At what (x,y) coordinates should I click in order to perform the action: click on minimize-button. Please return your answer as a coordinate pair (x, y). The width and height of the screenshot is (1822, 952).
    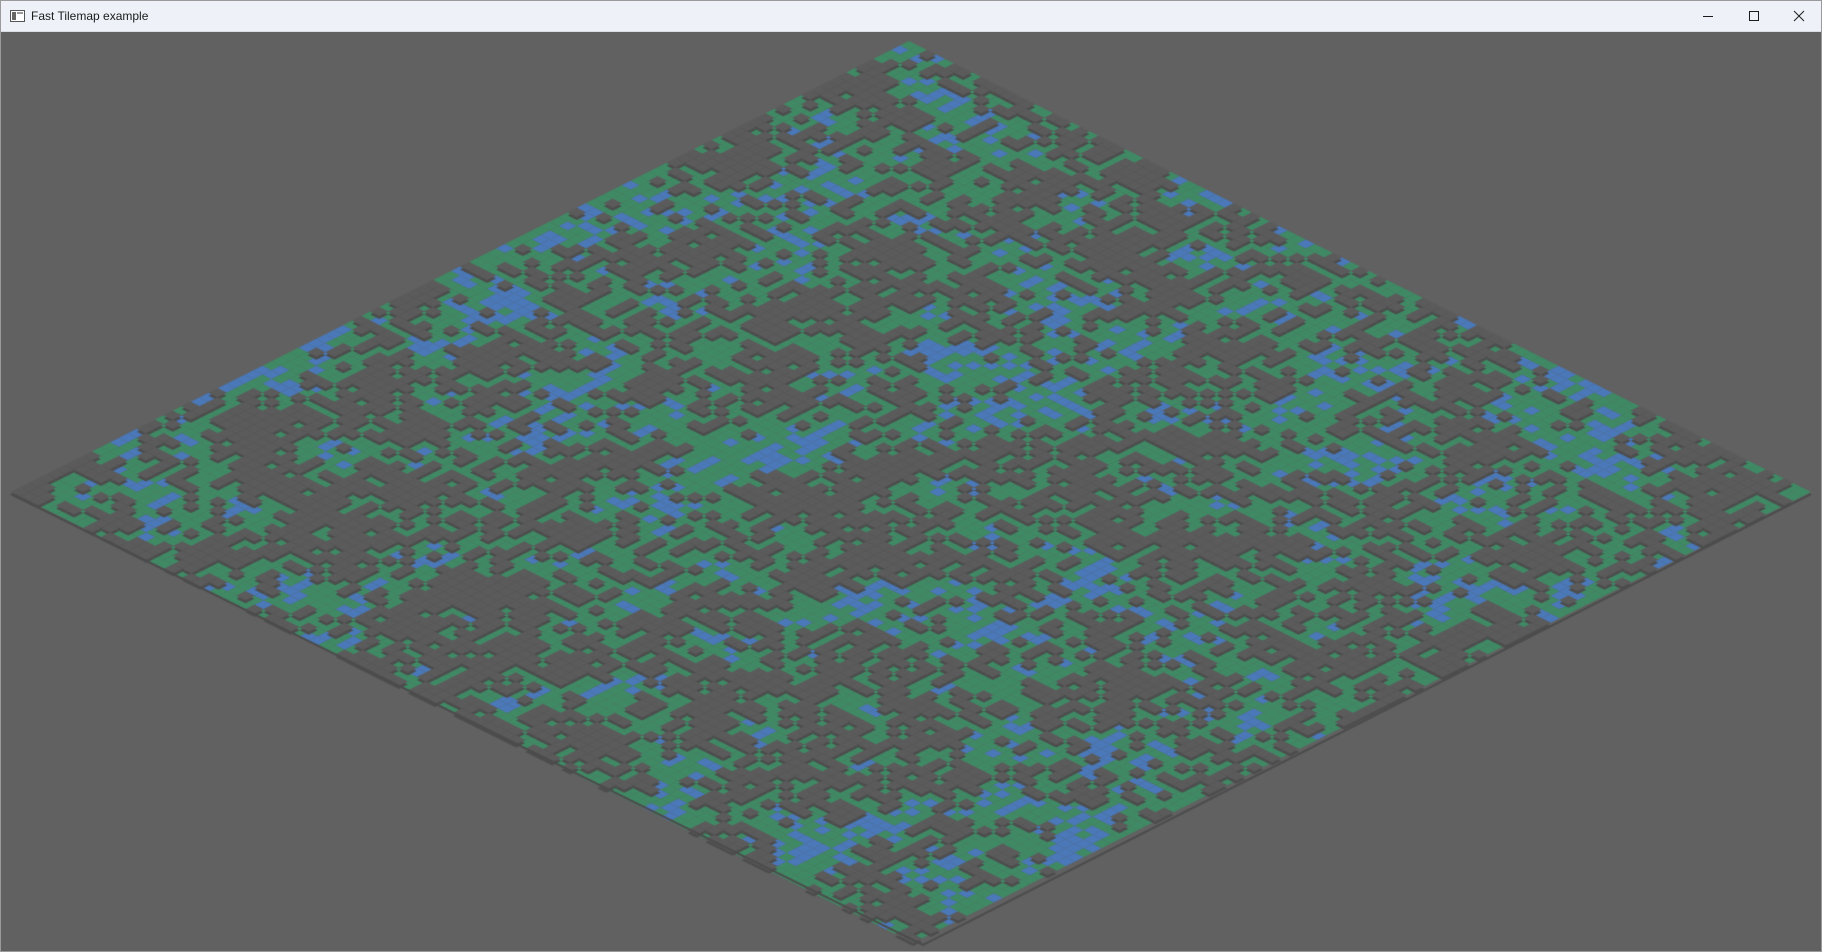
    Looking at the image, I should click on (1708, 16).